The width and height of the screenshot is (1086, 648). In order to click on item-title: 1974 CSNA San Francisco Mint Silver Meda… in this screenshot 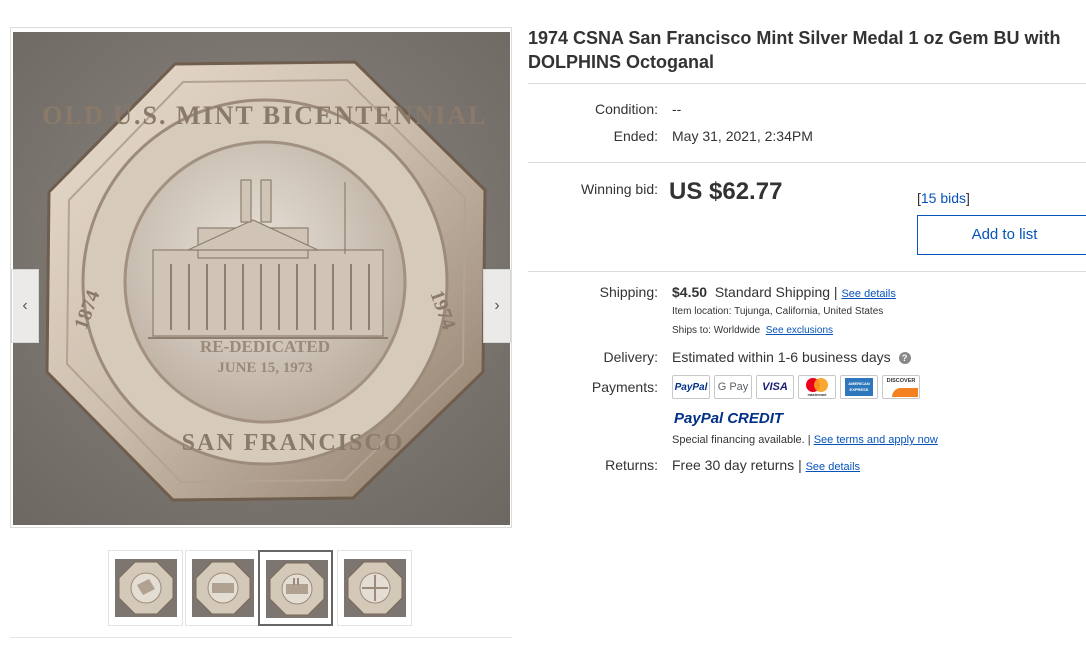, I will do `click(794, 50)`.